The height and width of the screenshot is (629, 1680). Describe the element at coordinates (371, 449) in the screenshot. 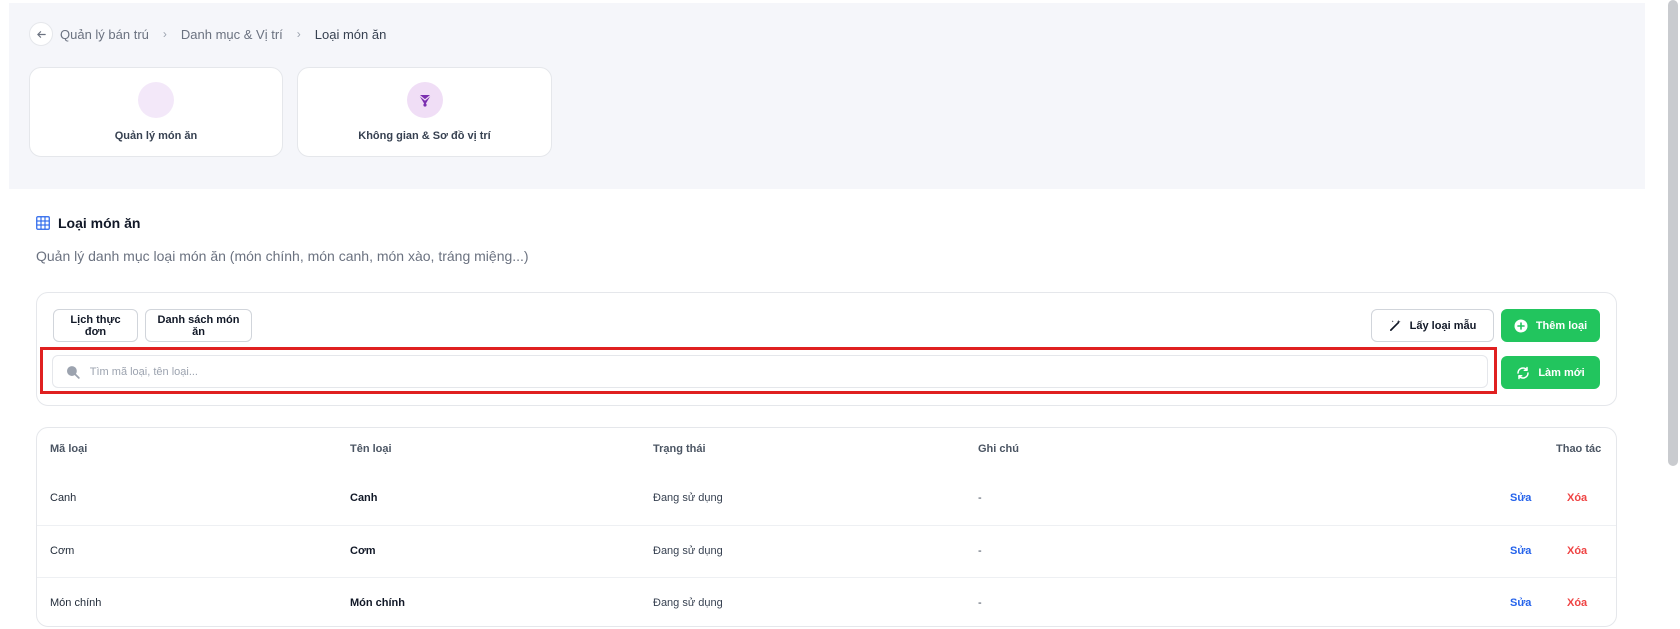

I see `header-name: Tên loại` at that location.